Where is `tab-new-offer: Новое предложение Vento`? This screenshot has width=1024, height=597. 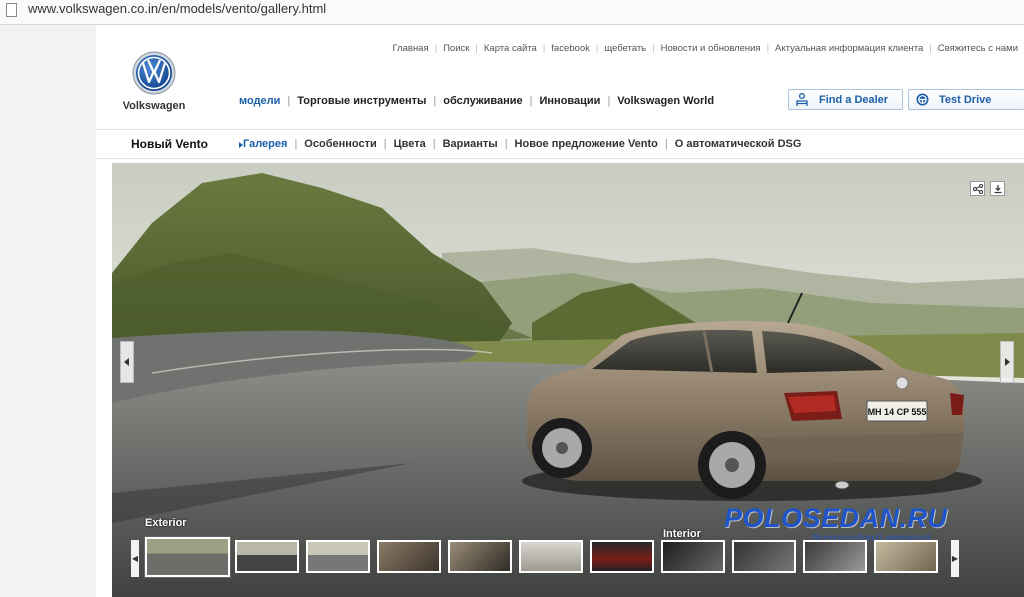 tab-new-offer: Новое предложение Vento is located at coordinates (586, 144).